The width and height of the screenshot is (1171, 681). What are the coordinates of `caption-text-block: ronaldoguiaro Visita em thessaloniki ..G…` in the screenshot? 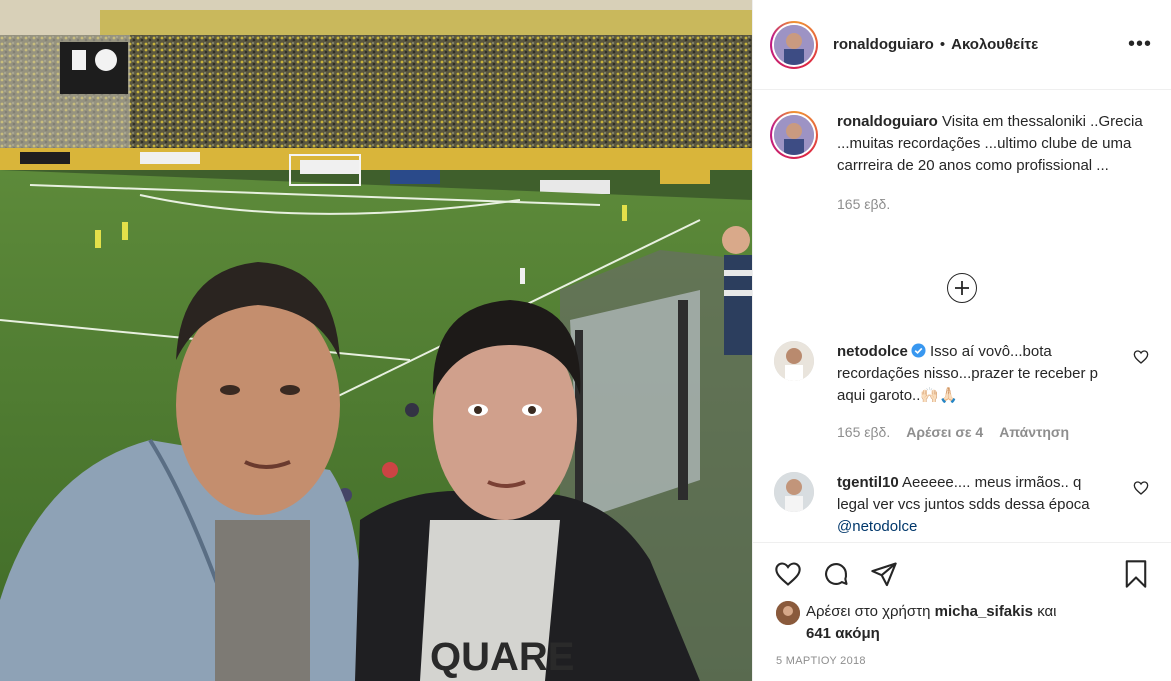 It's located at (992, 163).